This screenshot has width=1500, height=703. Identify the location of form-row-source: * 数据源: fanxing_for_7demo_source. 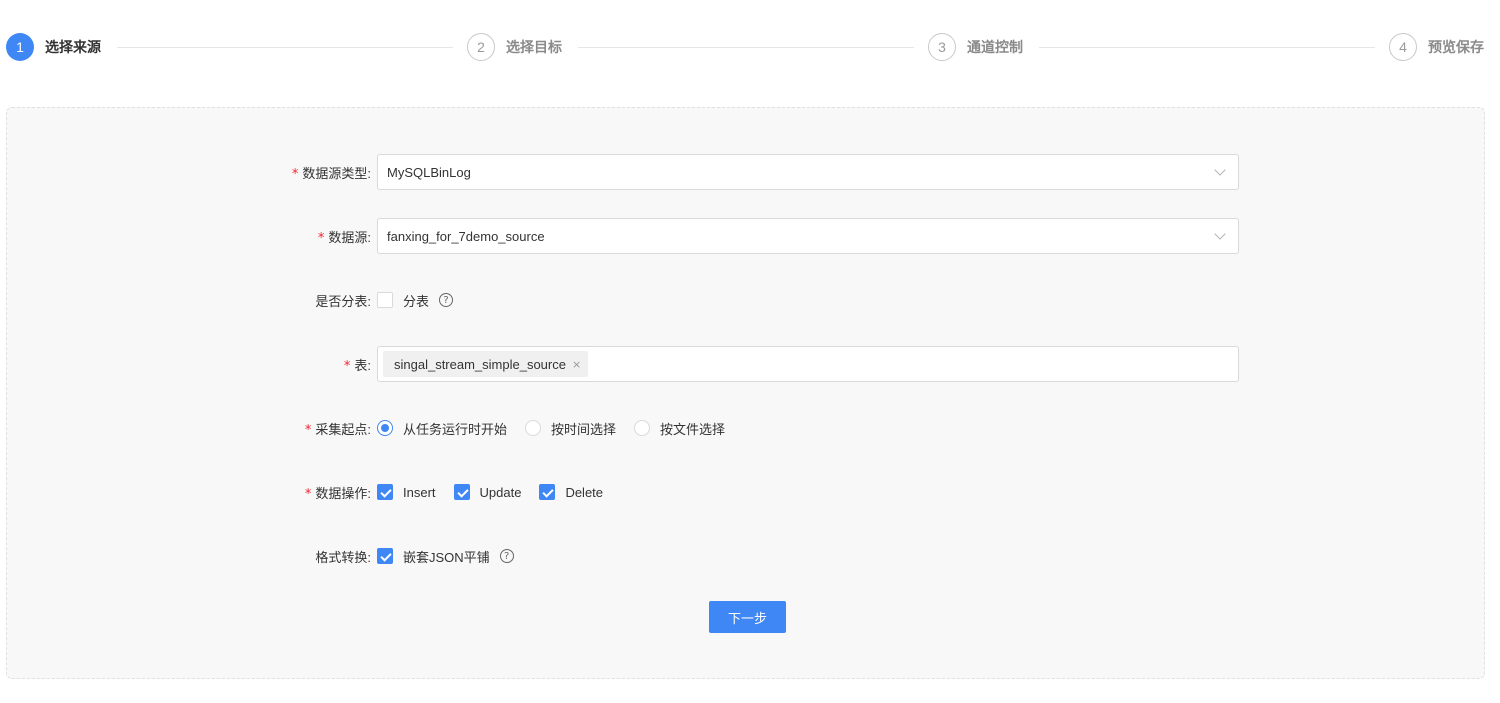
(745, 236).